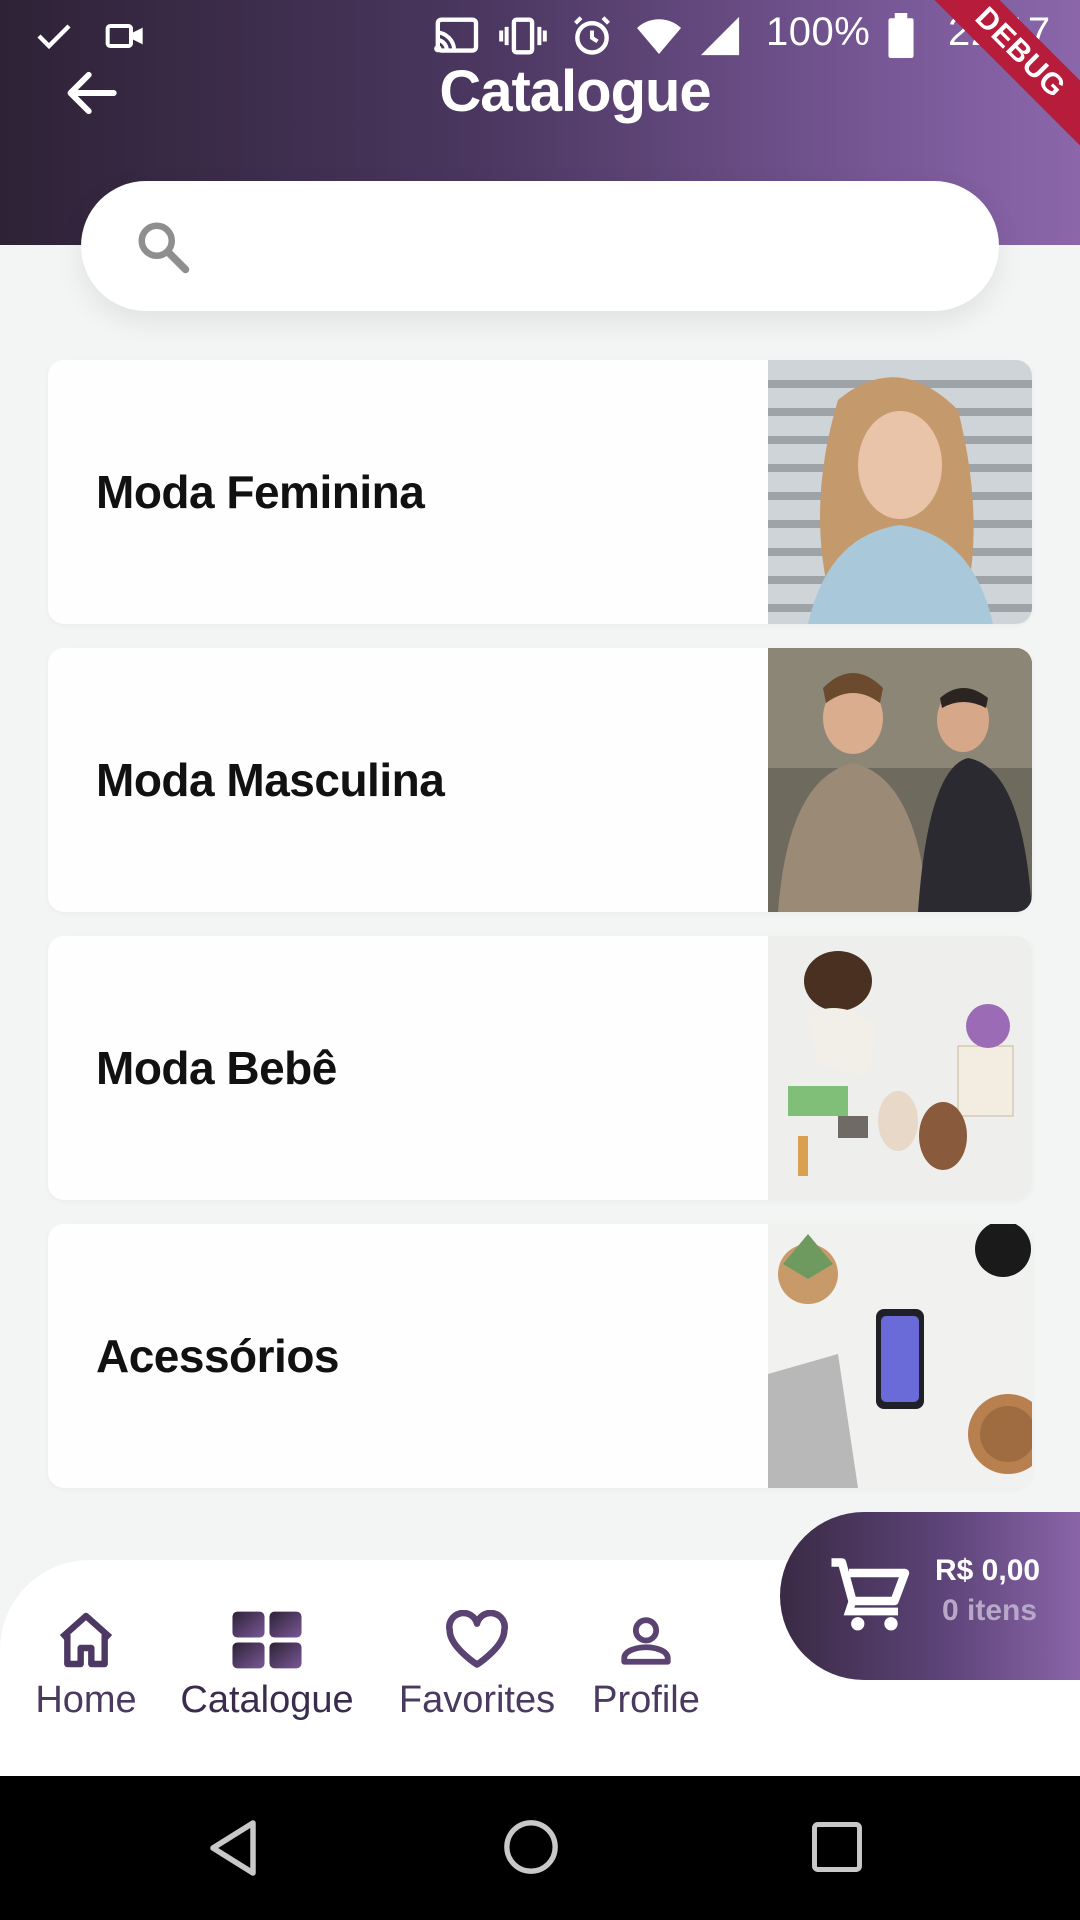 The image size is (1080, 1920). What do you see at coordinates (540, 780) in the screenshot?
I see `category-card-moda-masculina: Moda Masculina` at bounding box center [540, 780].